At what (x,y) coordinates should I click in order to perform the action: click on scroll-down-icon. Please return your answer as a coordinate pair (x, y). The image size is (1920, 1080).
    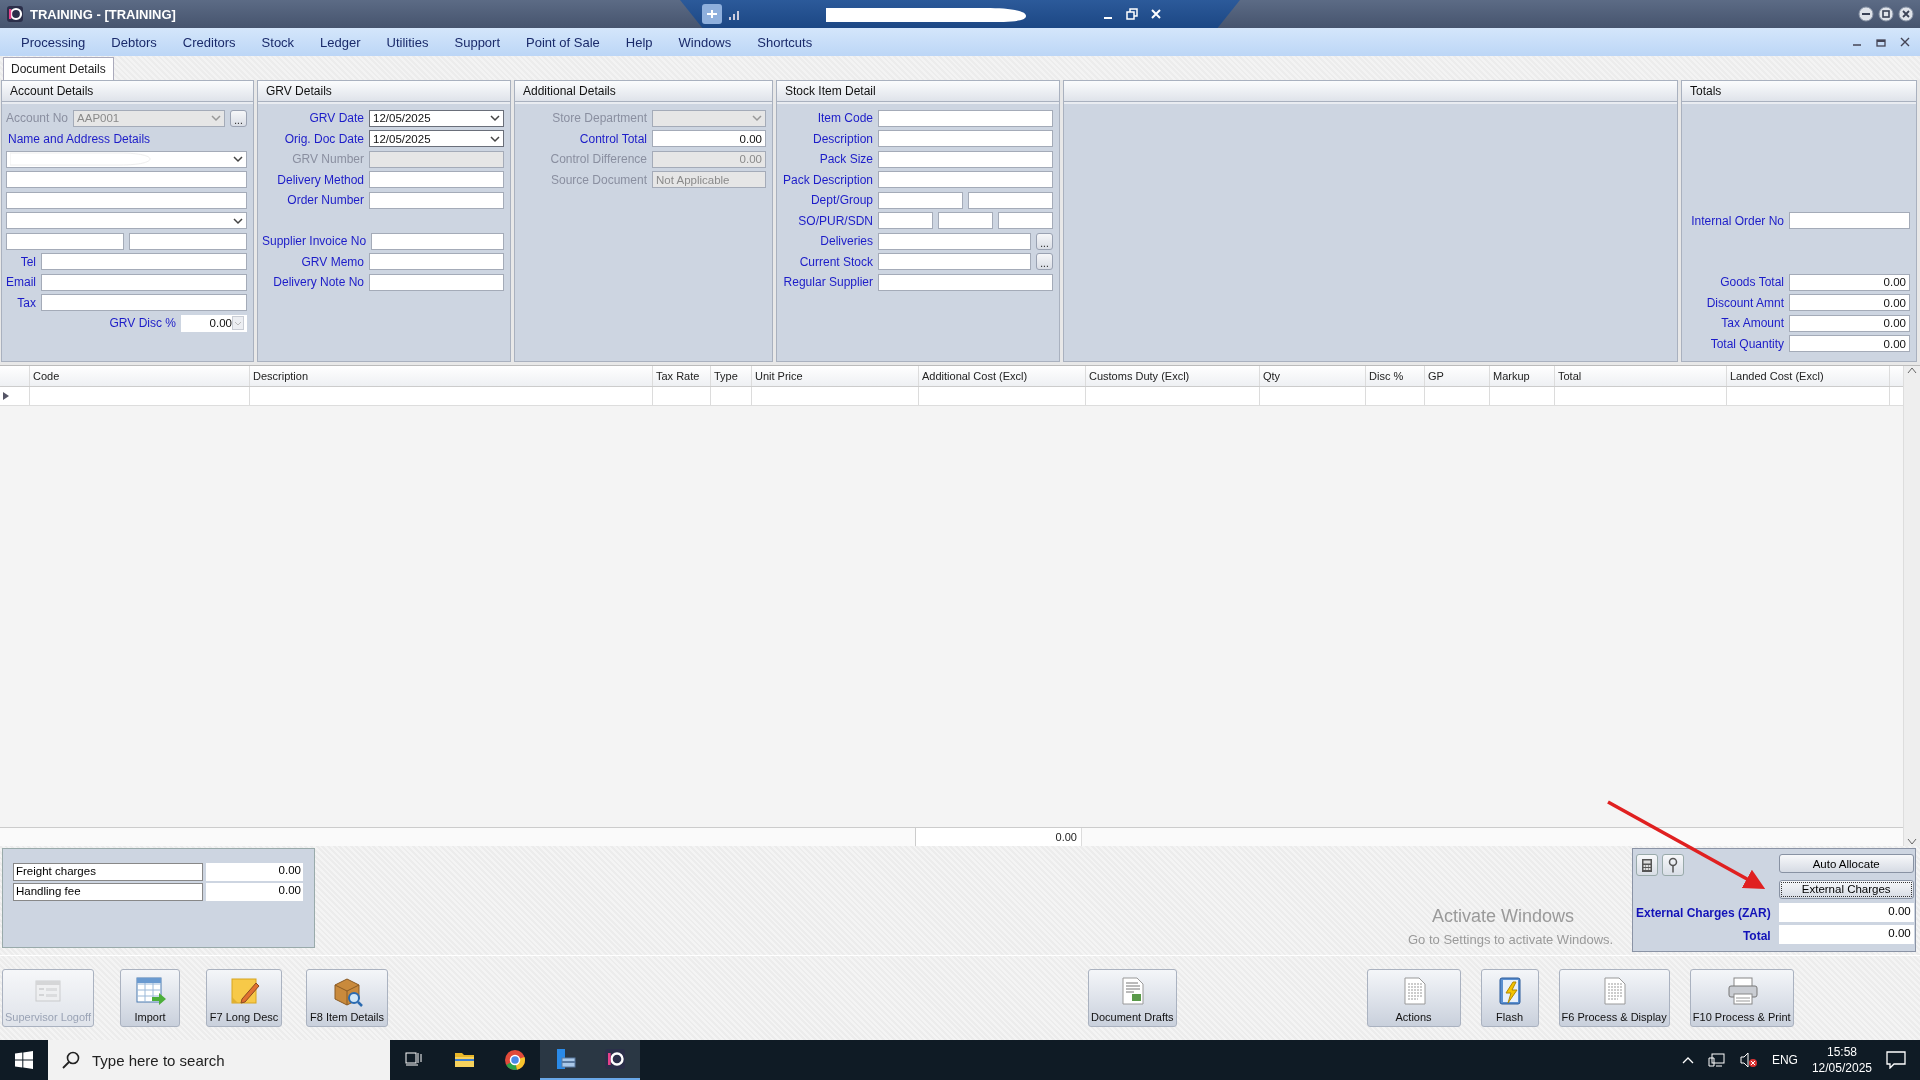
    Looking at the image, I should click on (1912, 842).